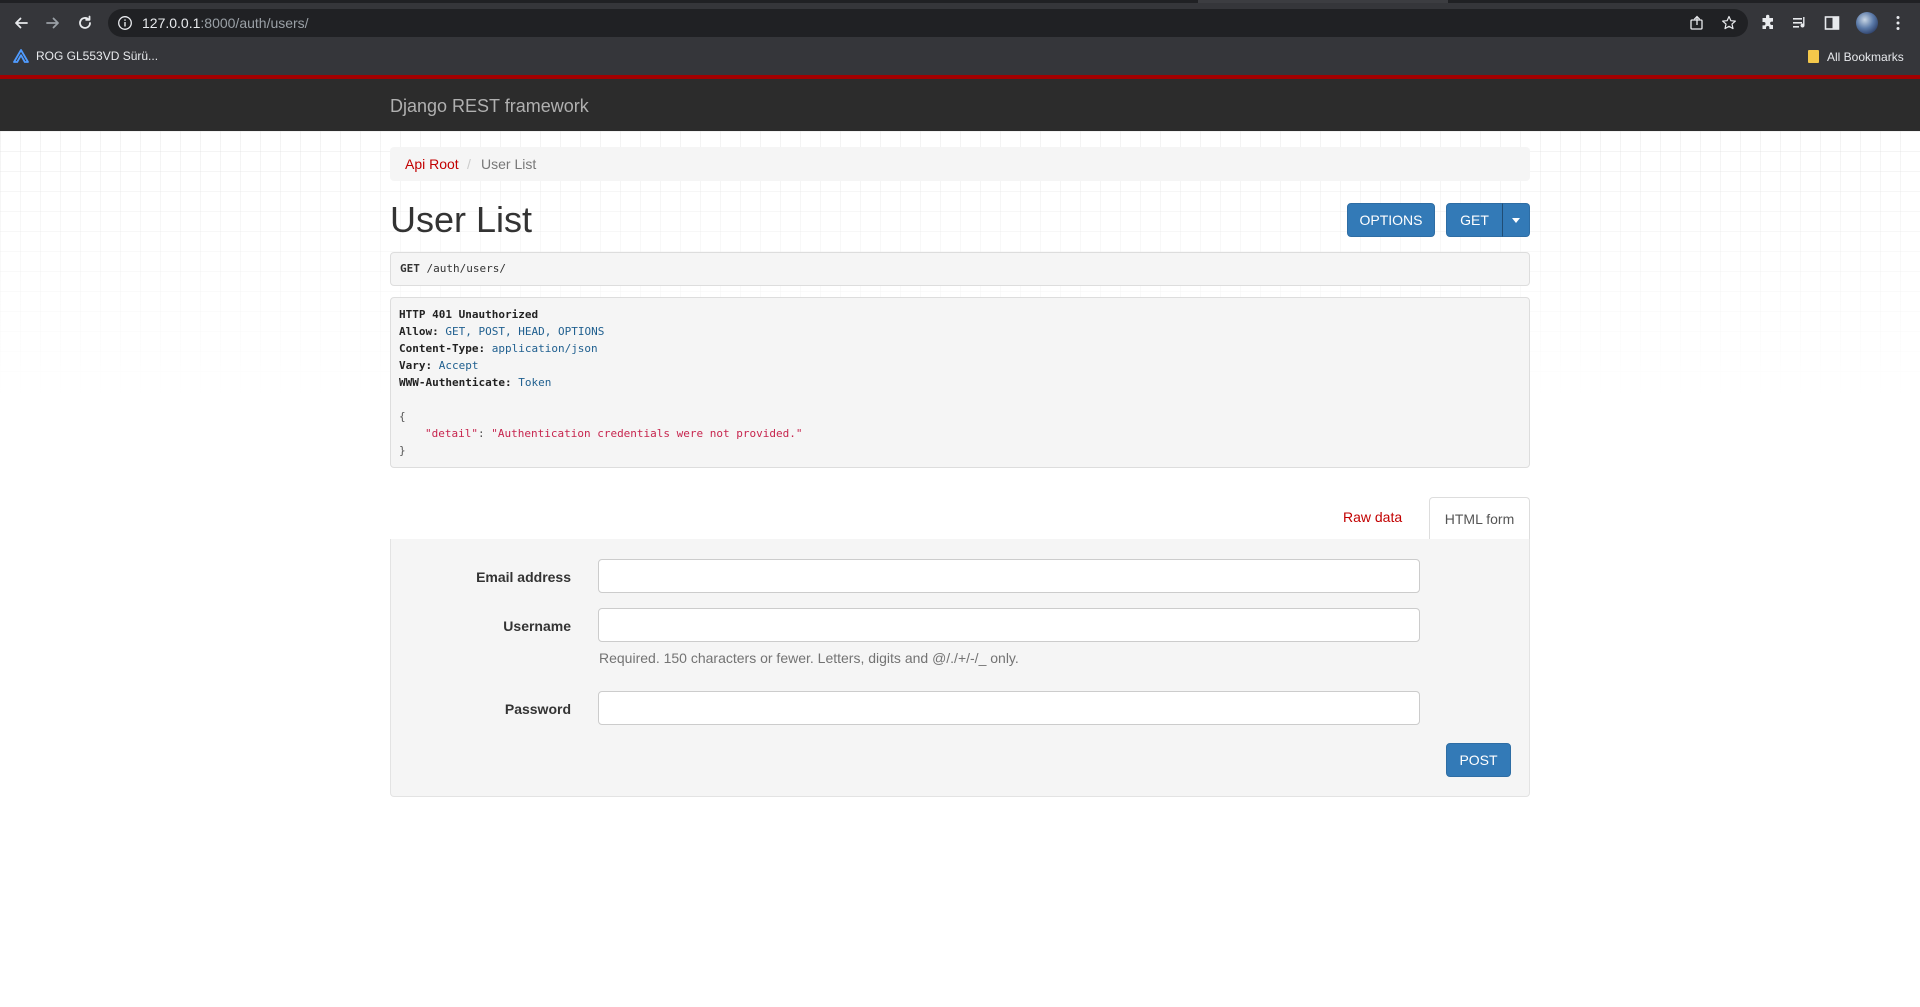 The width and height of the screenshot is (1920, 1007). I want to click on username-field, so click(1009, 625).